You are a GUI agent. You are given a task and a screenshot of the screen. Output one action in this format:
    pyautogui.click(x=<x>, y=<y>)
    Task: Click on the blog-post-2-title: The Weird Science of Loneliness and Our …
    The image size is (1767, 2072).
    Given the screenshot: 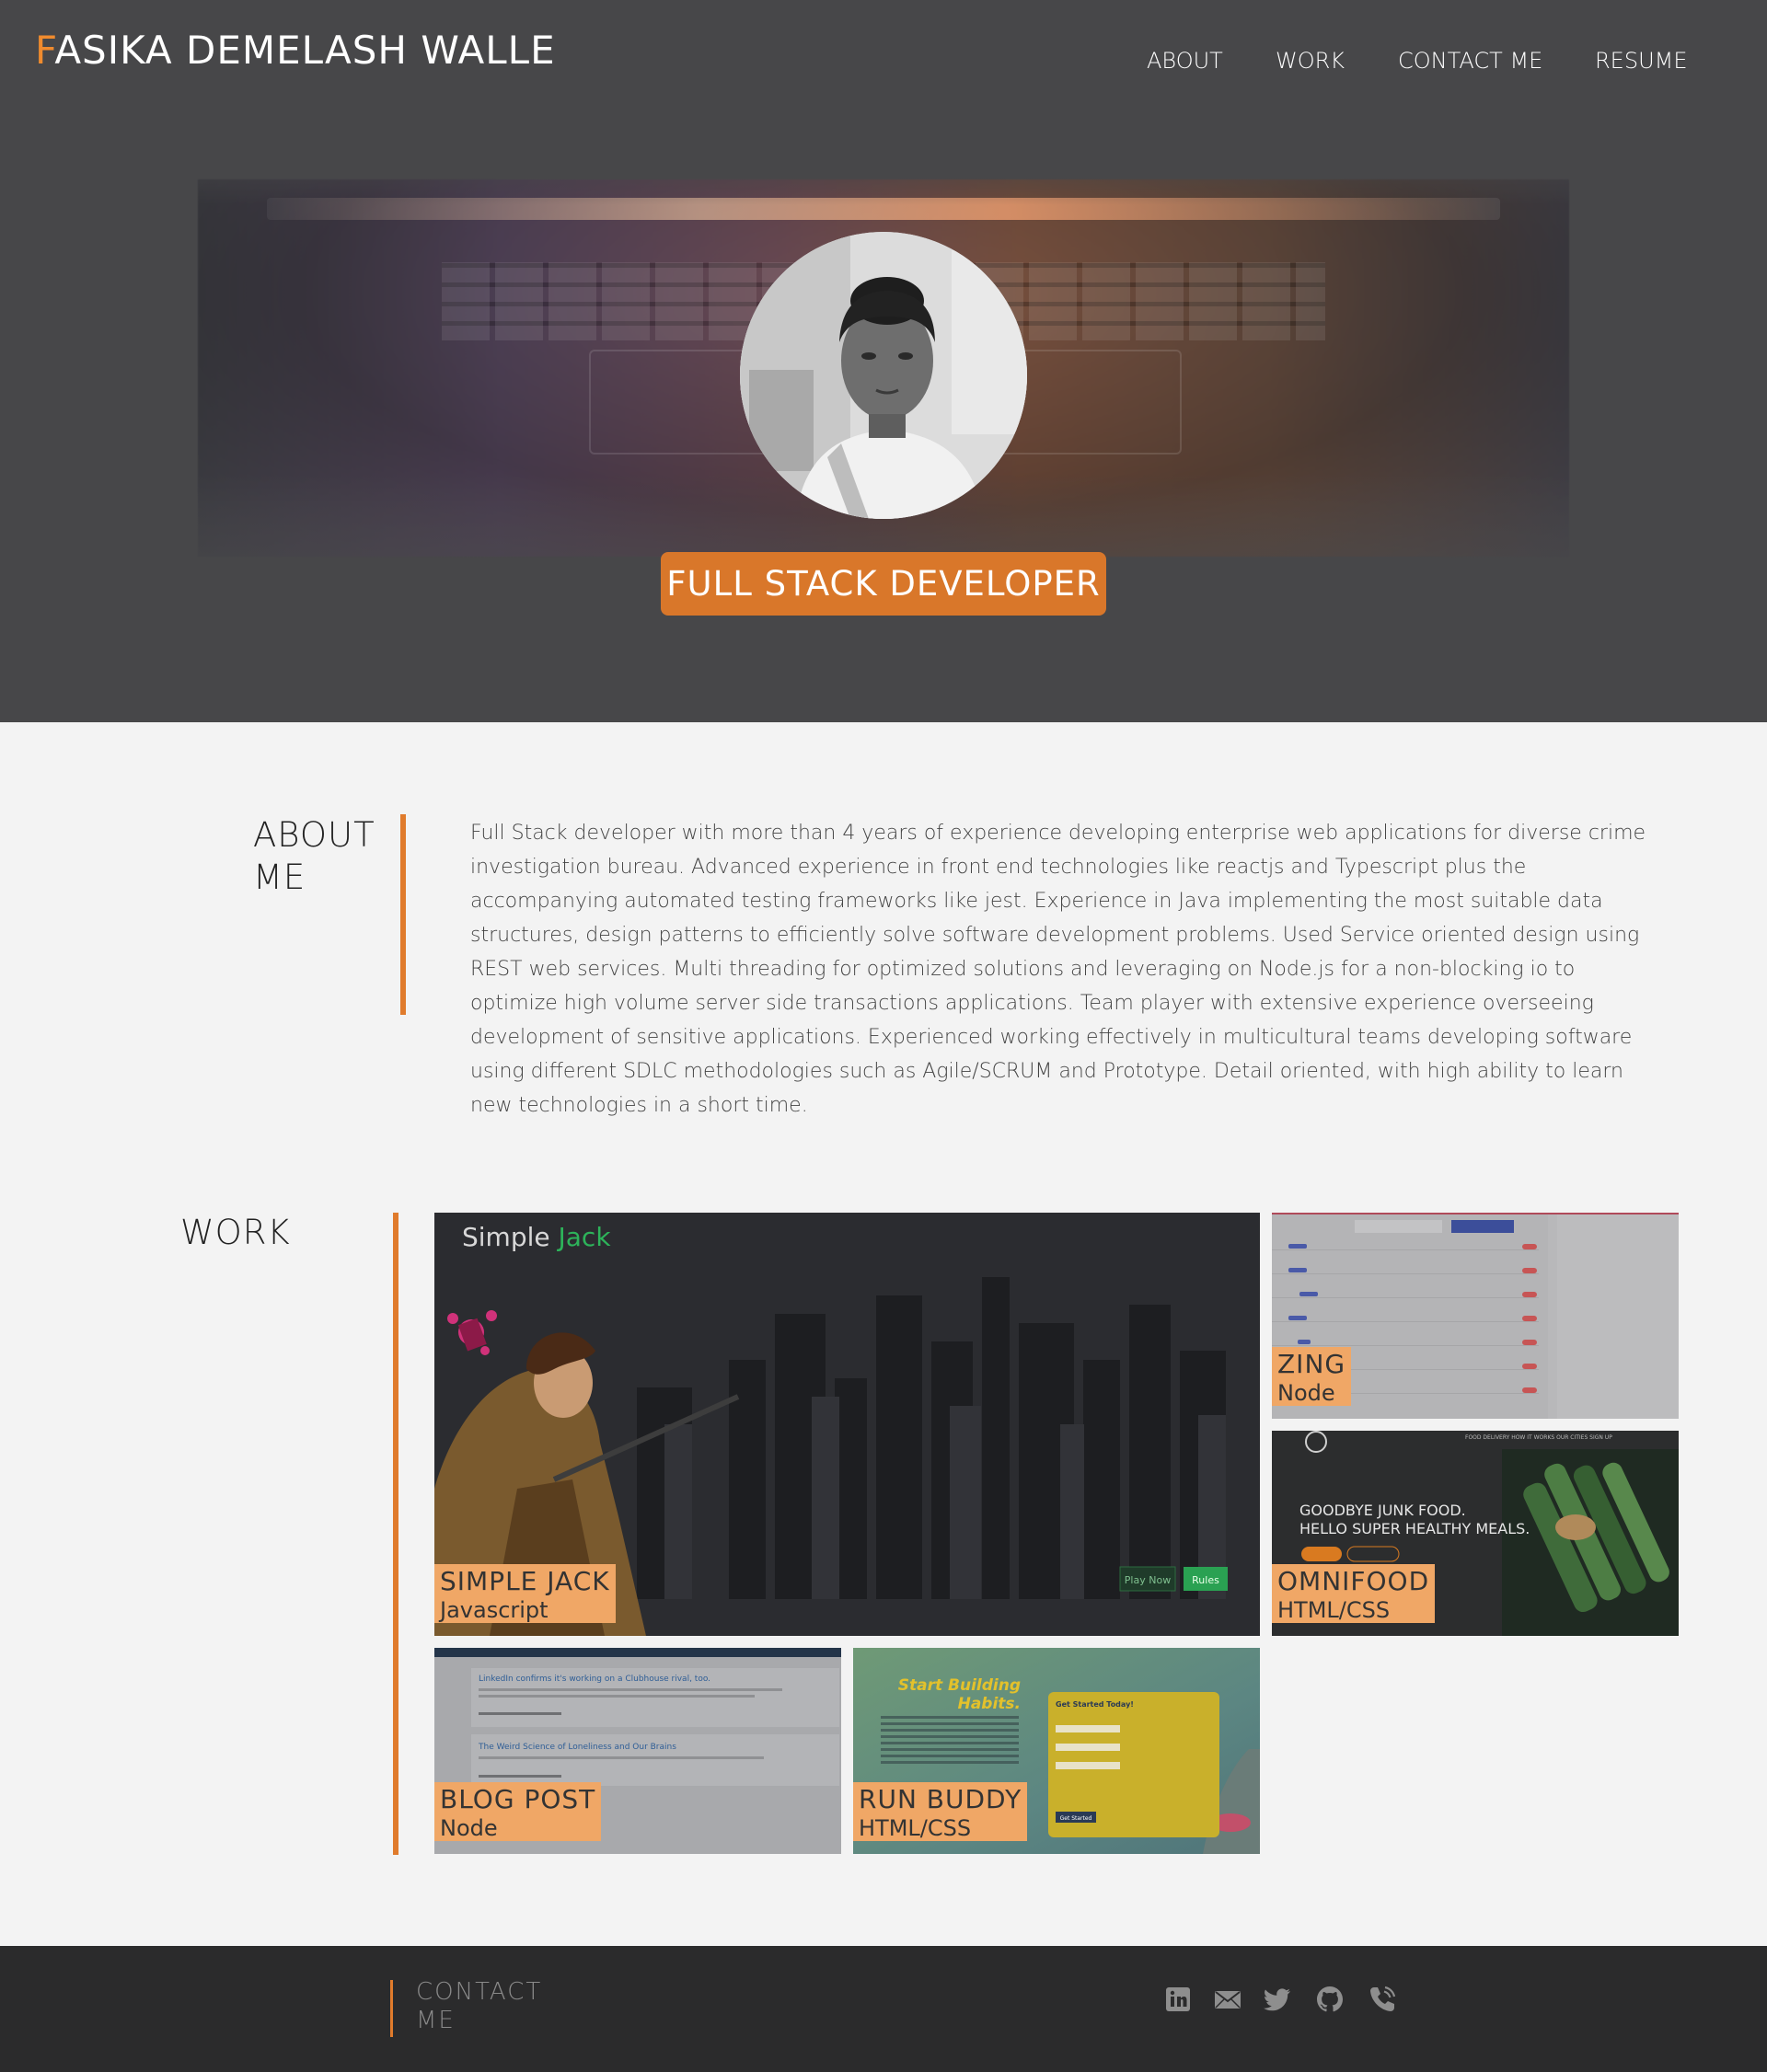 What is the action you would take?
    pyautogui.click(x=577, y=1747)
    